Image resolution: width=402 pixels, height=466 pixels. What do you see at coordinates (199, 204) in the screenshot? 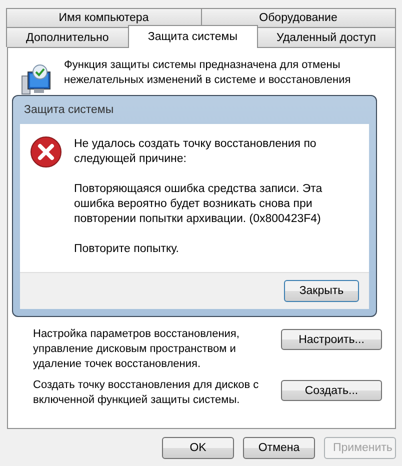
I see `error-detail: Повторяющаяся ошибка средства записи. Эта ошибка вероятно будет возникать снова при повторении попытки архивации. (0x800423F4)` at bounding box center [199, 204].